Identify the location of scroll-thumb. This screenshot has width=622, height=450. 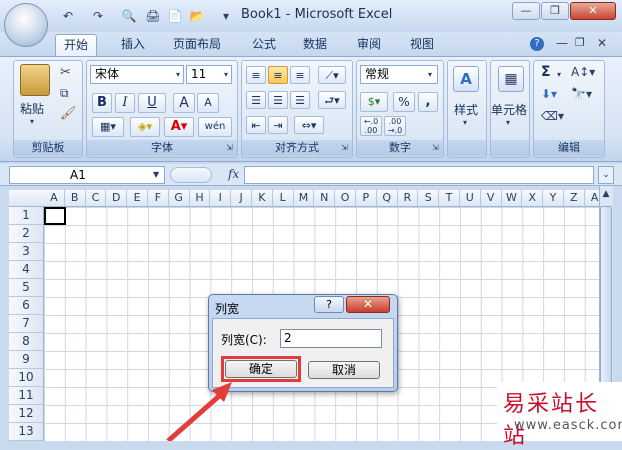
(606, 296).